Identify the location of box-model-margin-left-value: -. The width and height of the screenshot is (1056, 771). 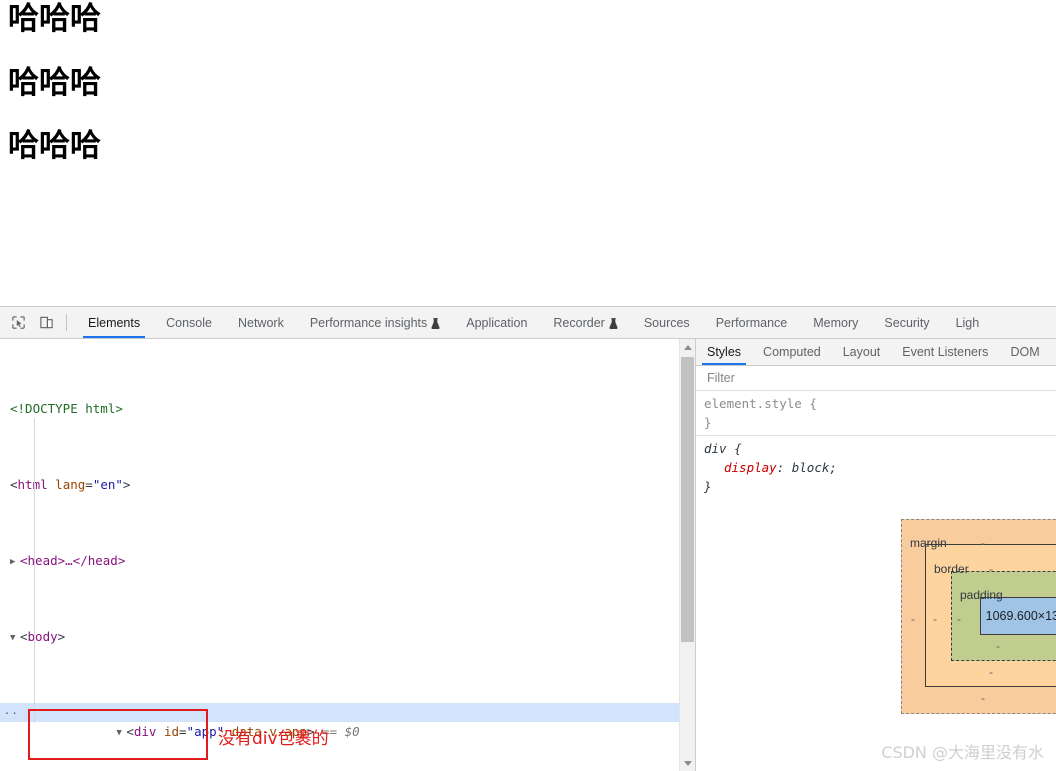
(913, 619).